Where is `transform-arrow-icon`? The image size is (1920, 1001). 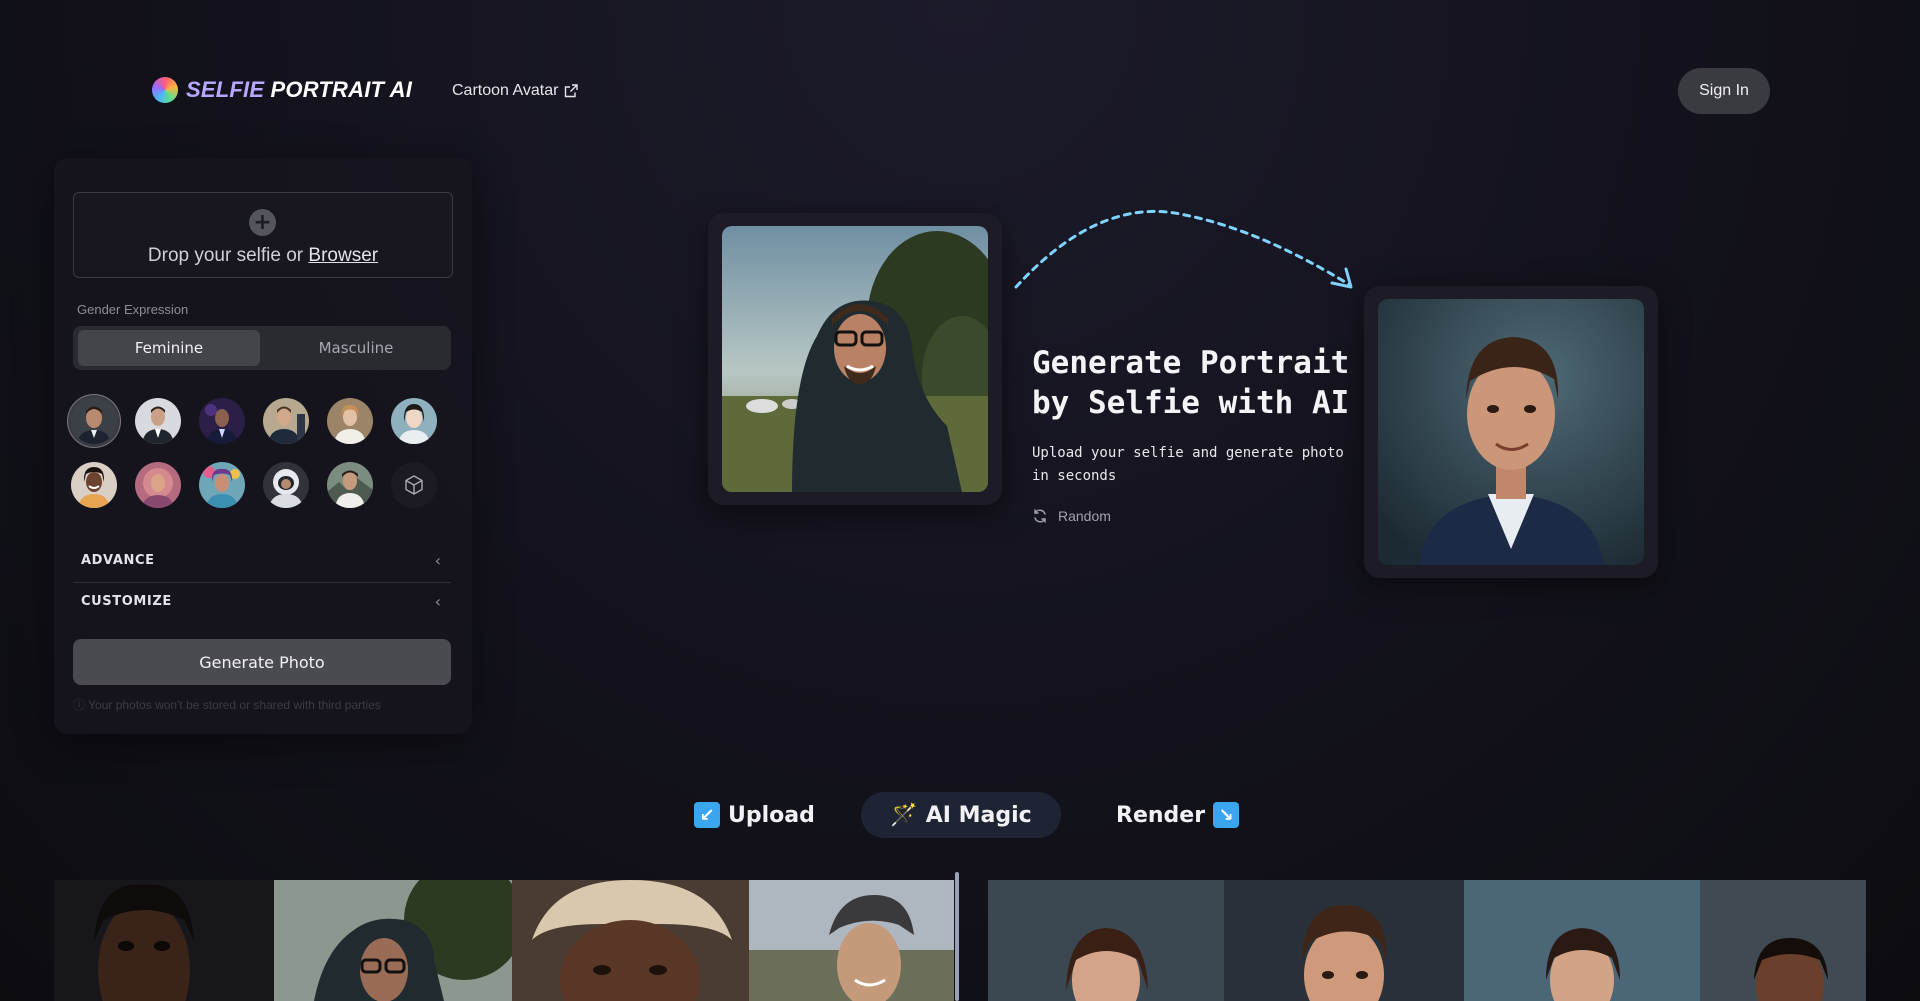 transform-arrow-icon is located at coordinates (1183, 249).